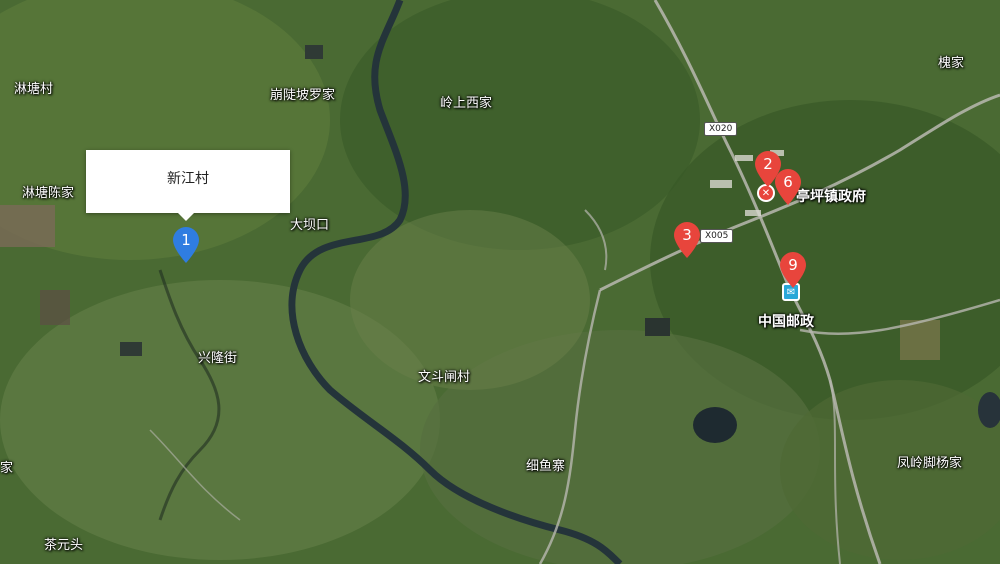 This screenshot has width=1000, height=564. Describe the element at coordinates (186, 240) in the screenshot. I see `marker-number: 1` at that location.